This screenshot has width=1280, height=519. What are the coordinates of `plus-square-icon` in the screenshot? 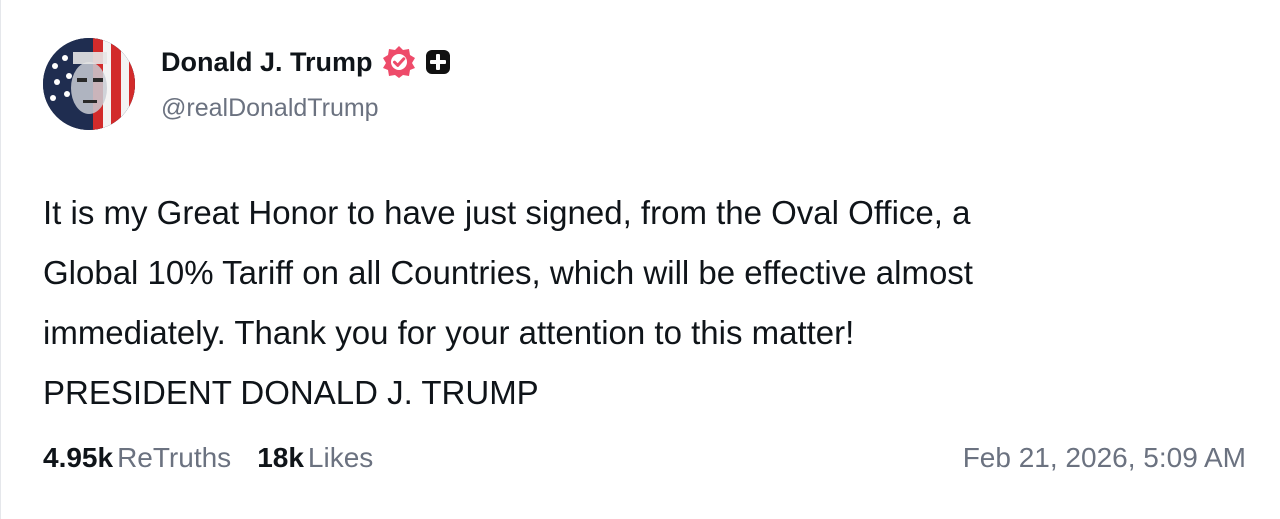 It's located at (438, 62).